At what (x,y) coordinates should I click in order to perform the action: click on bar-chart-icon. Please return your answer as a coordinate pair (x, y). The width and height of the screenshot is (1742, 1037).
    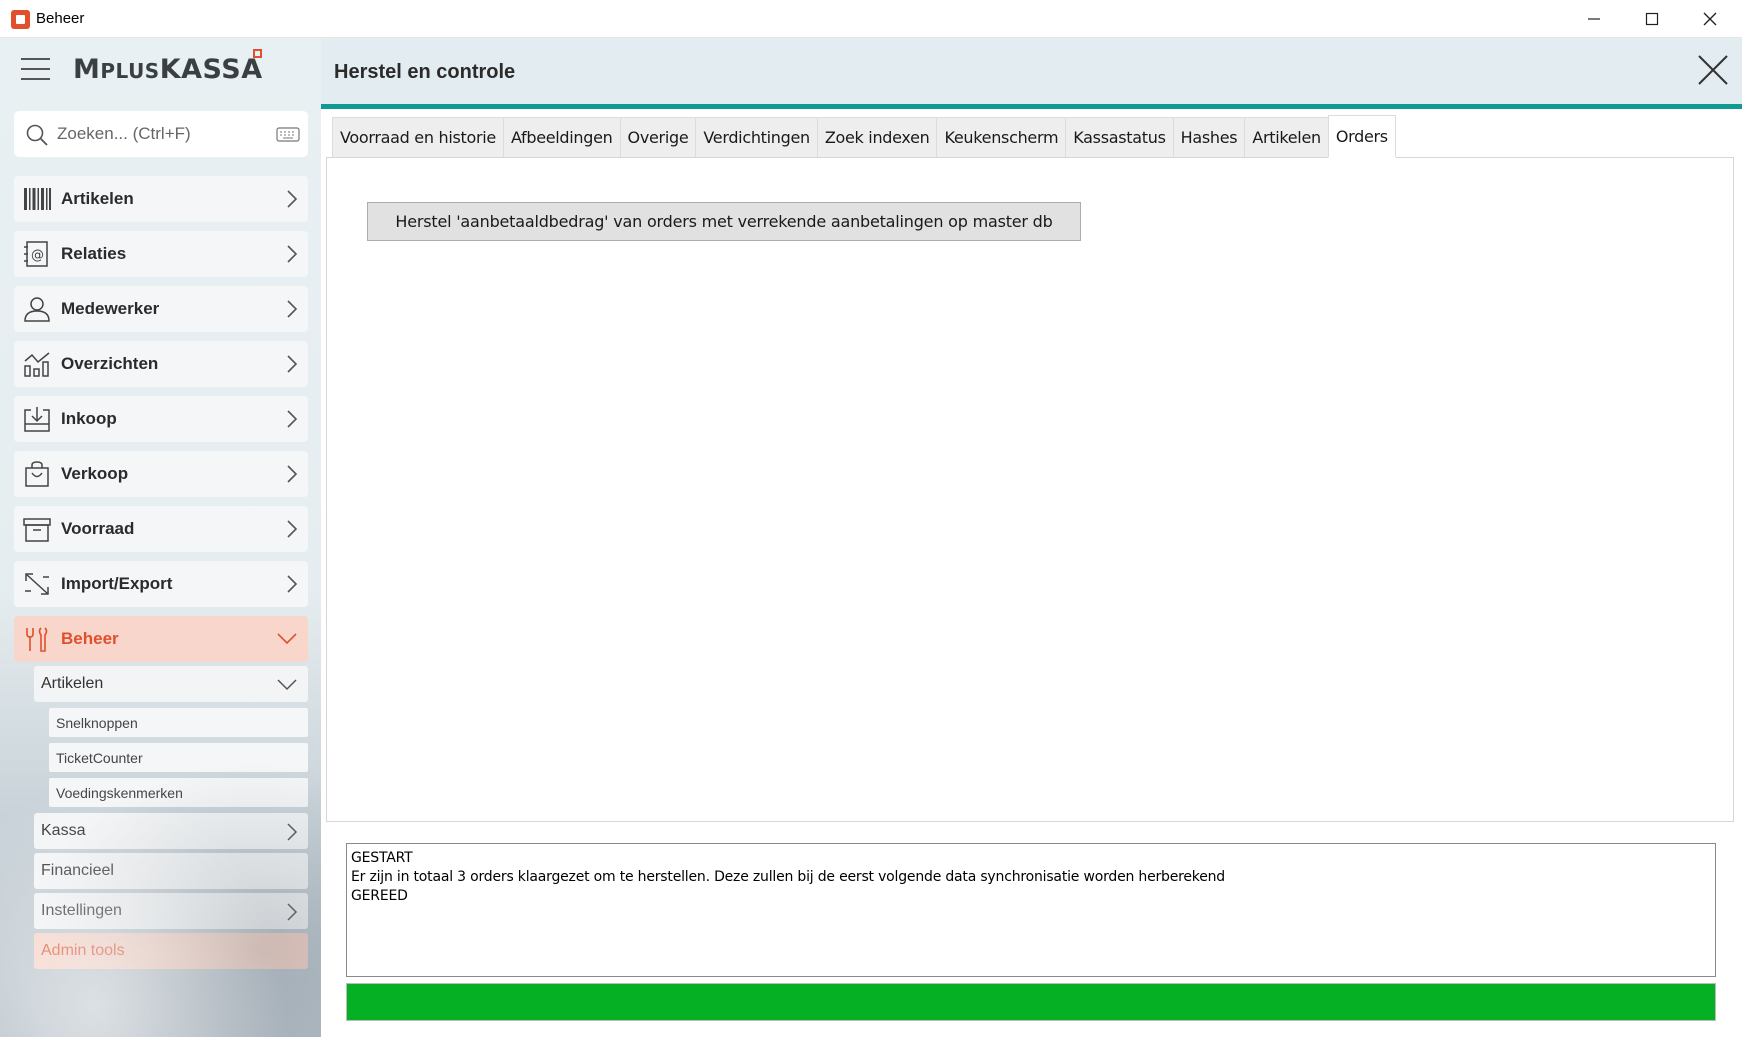
    Looking at the image, I should click on (37, 364).